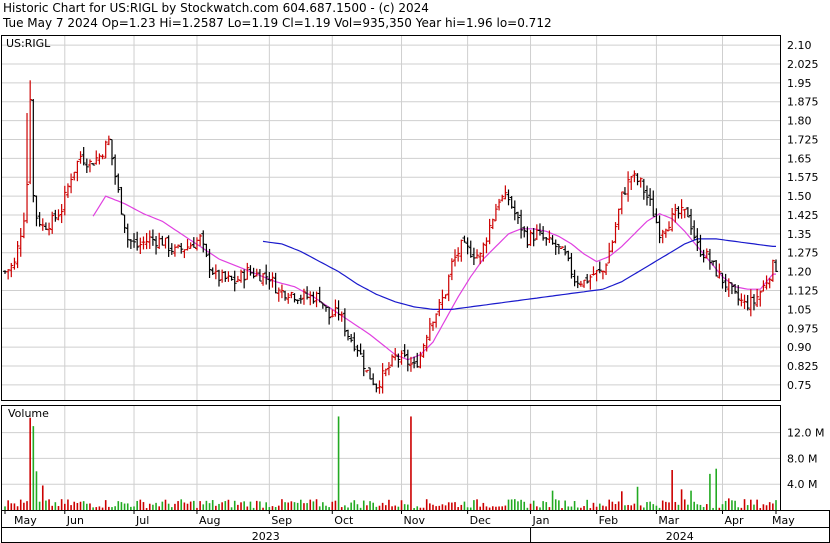 This screenshot has height=543, width=830. Describe the element at coordinates (209, 520) in the screenshot. I see `month-label: Aug` at that location.